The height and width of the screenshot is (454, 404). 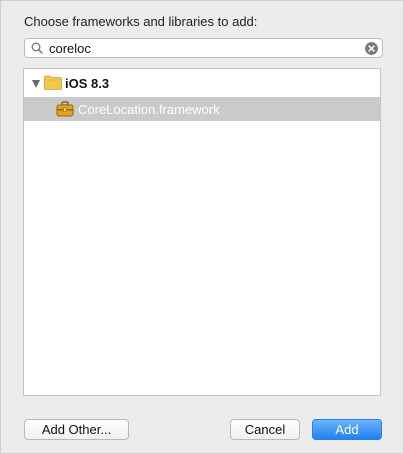 I want to click on list-item-label: CoreLocation.framework, so click(x=149, y=109).